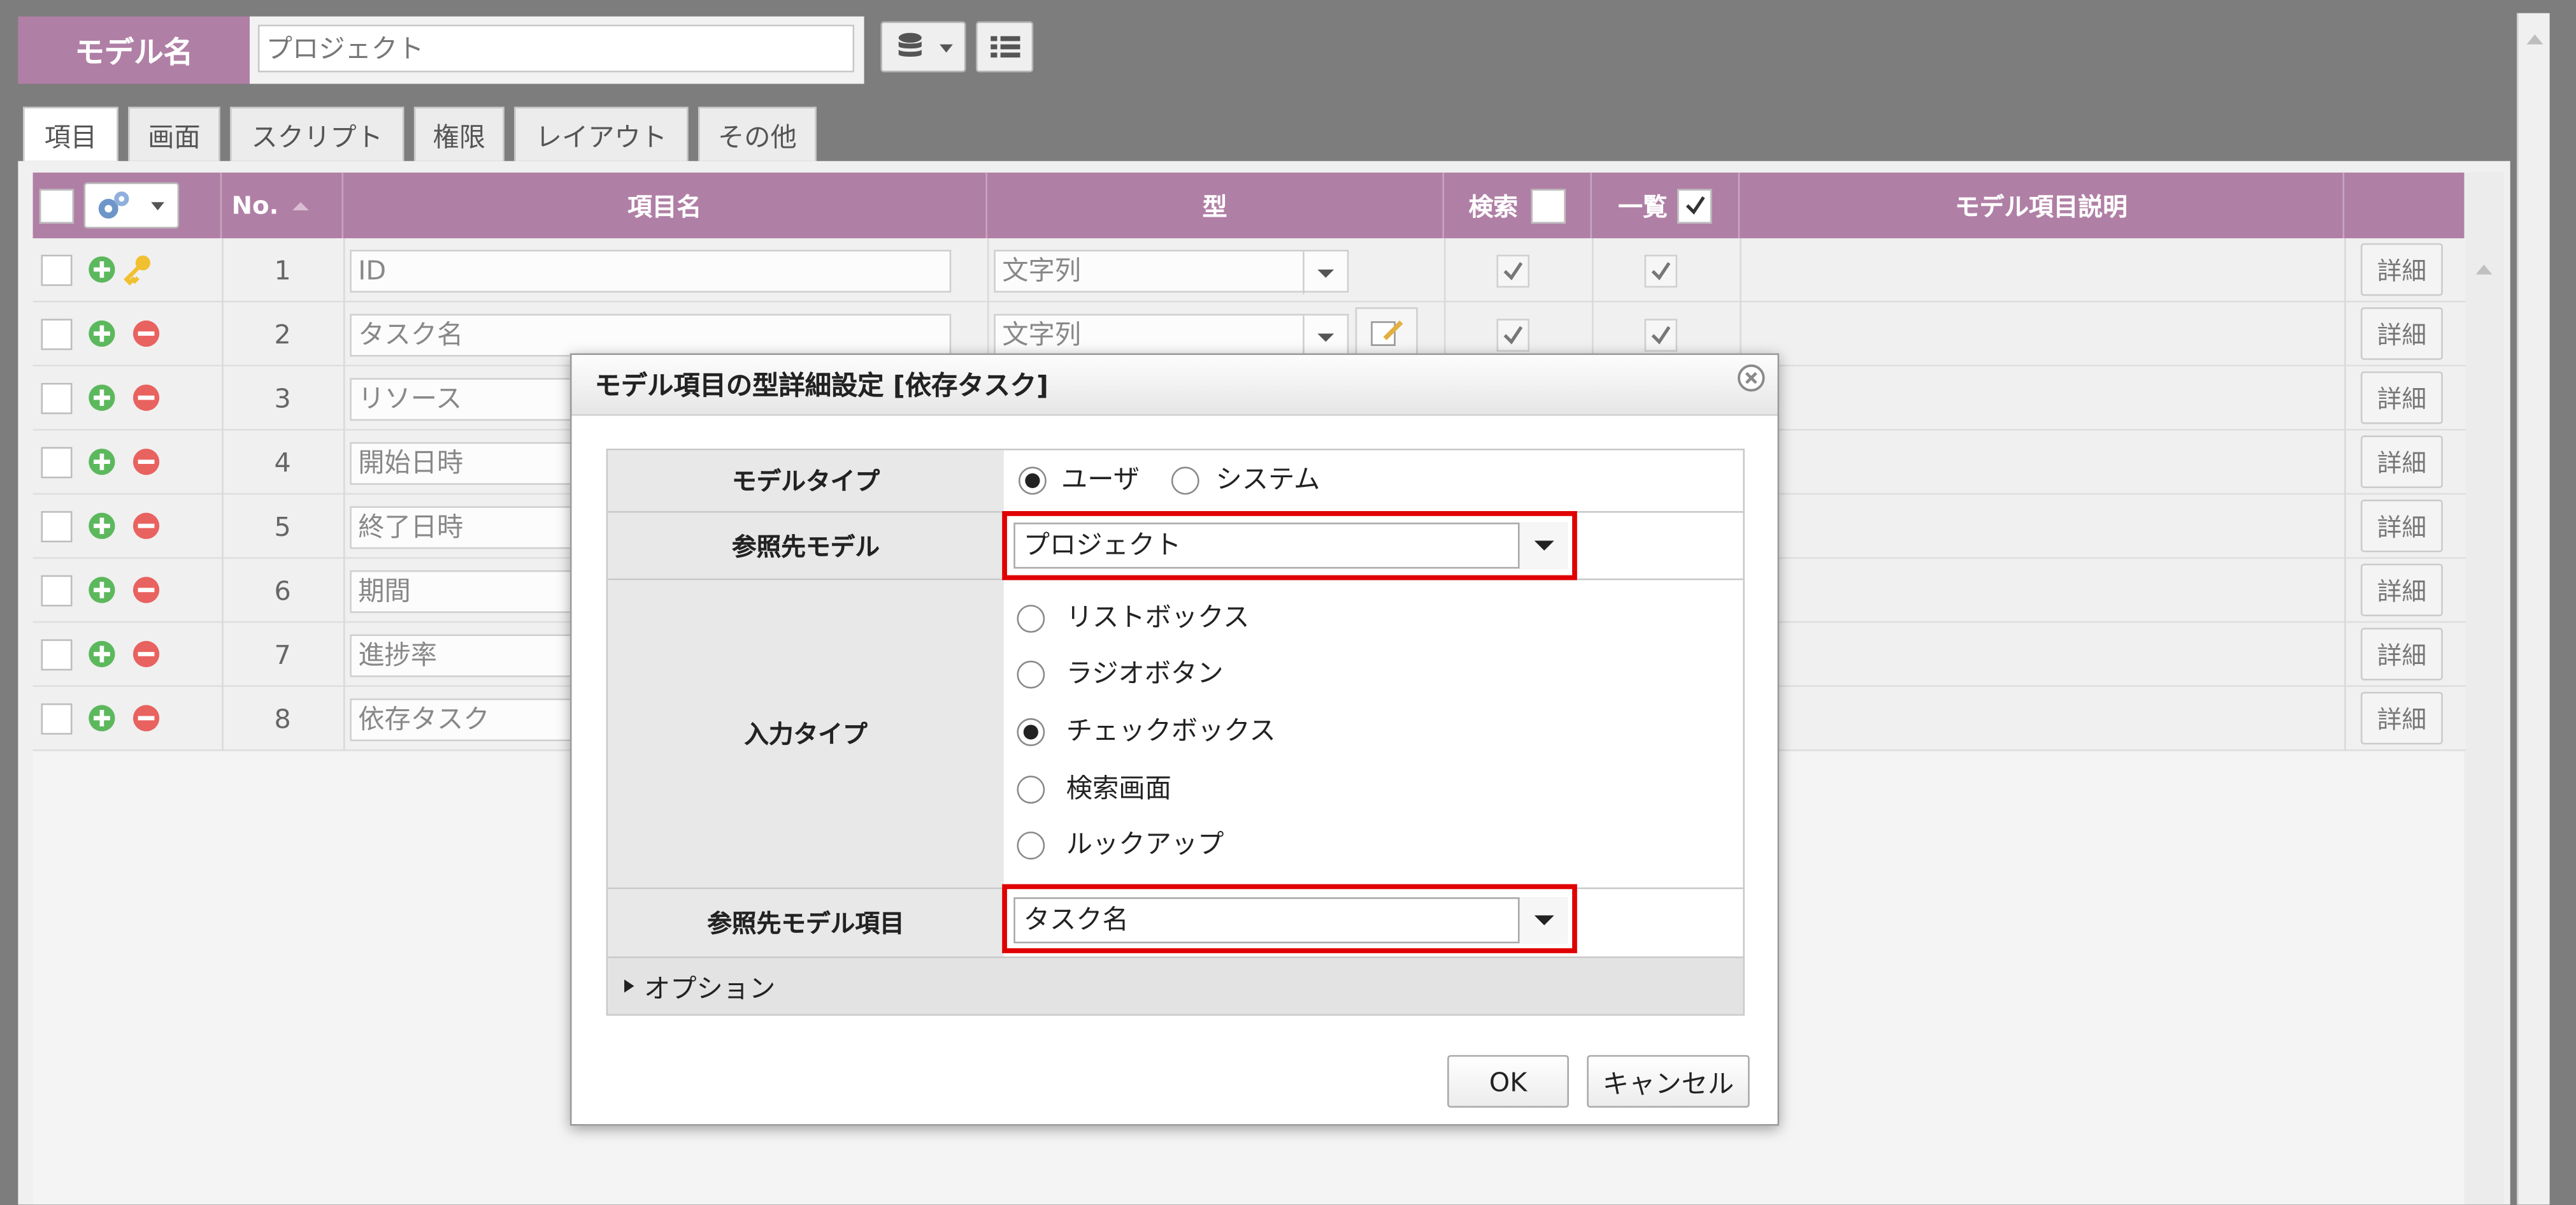 The width and height of the screenshot is (2576, 1205). Describe the element at coordinates (665, 205) in the screenshot. I see `col-item-name-header: 項目名` at that location.